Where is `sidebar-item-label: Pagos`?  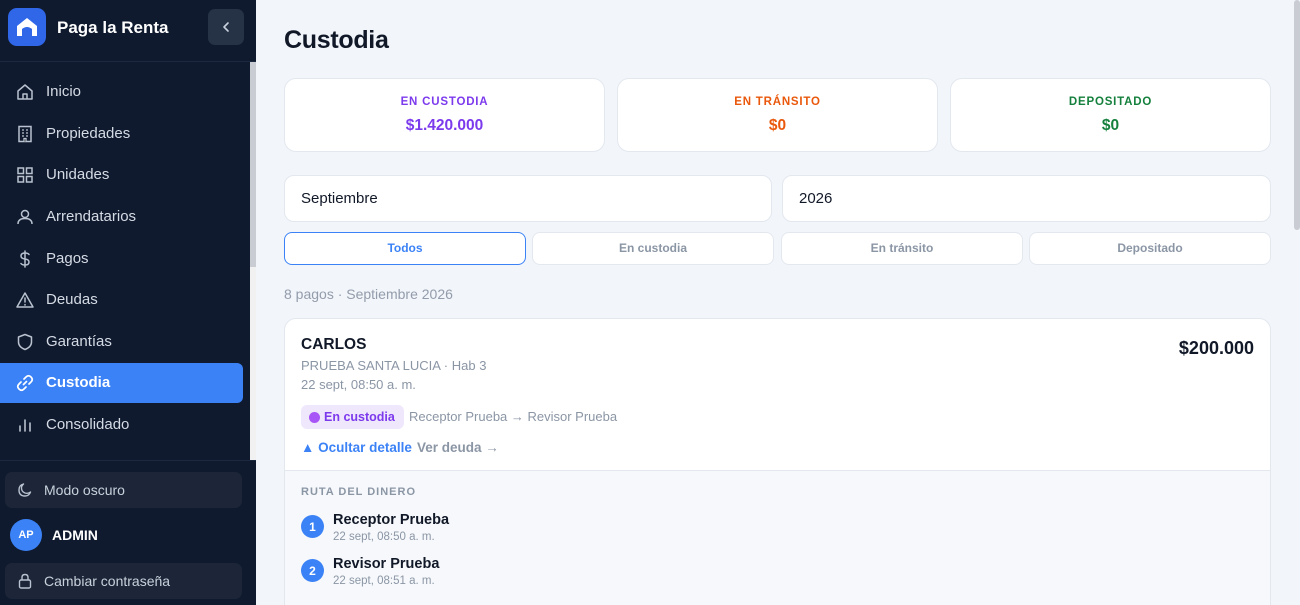 sidebar-item-label: Pagos is located at coordinates (67, 258).